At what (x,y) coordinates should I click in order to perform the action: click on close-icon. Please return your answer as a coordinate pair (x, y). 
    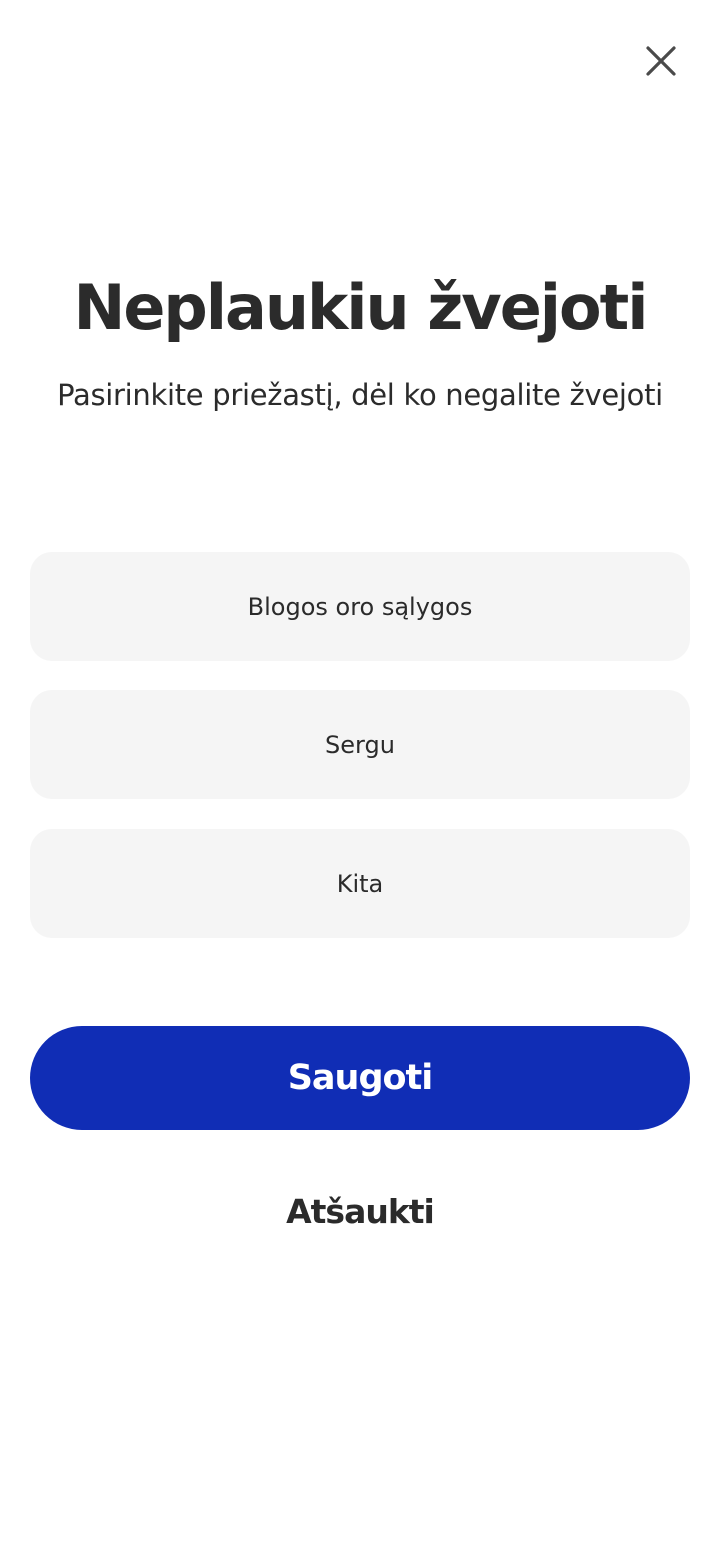
    Looking at the image, I should click on (661, 61).